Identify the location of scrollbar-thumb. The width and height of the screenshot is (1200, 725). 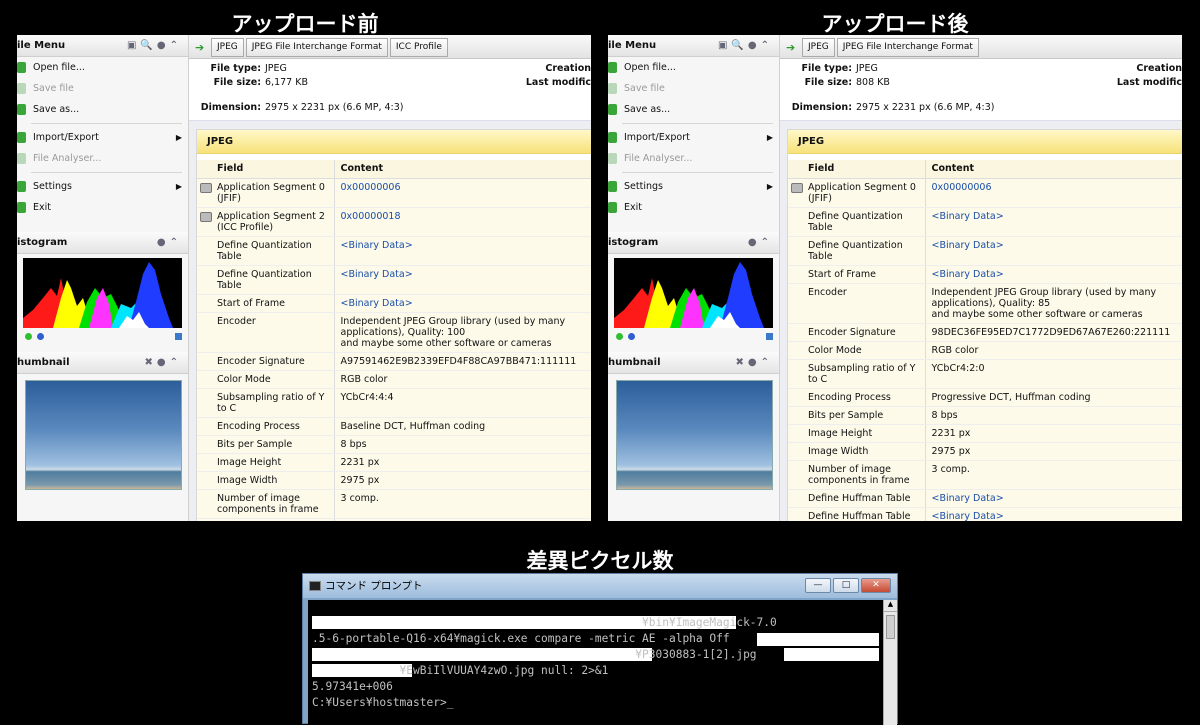
(890, 627).